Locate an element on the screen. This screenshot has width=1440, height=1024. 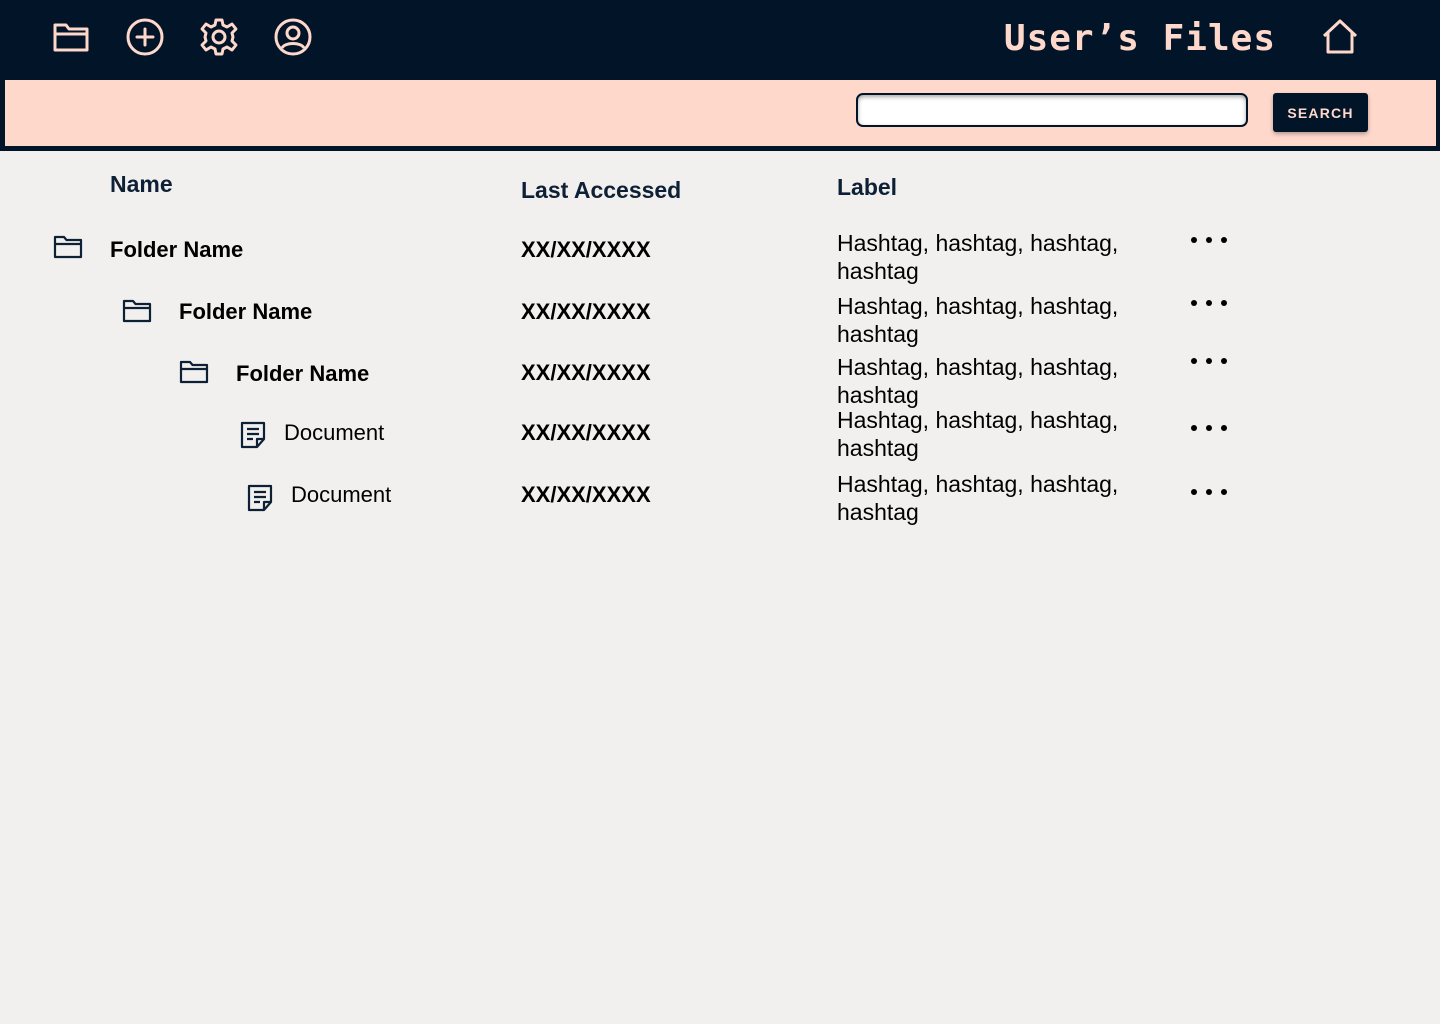
search-bar-panel: SEARCH is located at coordinates (720, 113).